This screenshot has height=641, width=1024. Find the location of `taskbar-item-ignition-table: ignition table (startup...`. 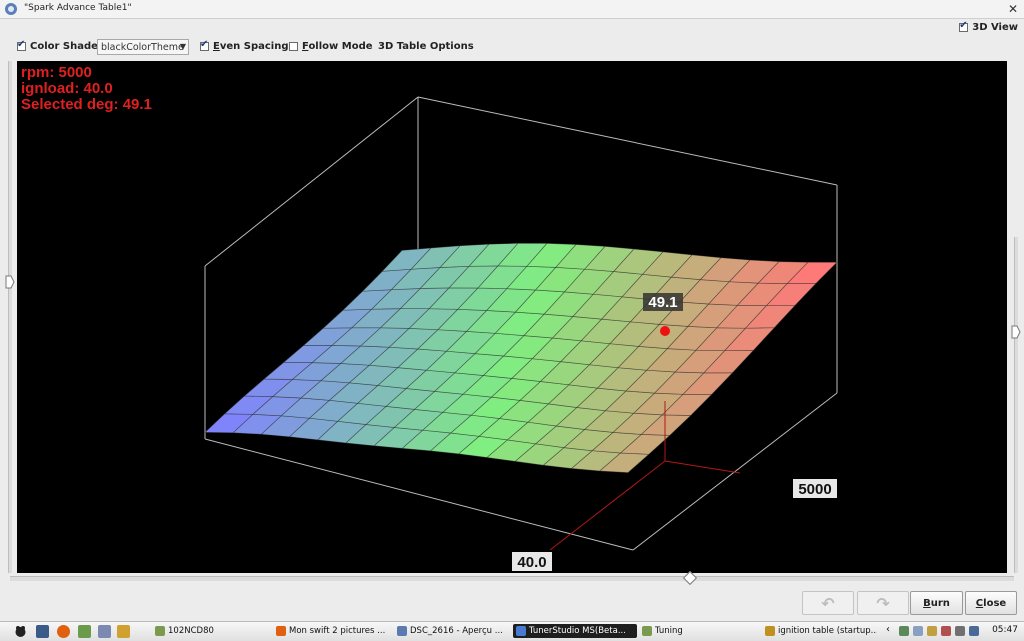

taskbar-item-ignition-table: ignition table (startup... is located at coordinates (821, 631).